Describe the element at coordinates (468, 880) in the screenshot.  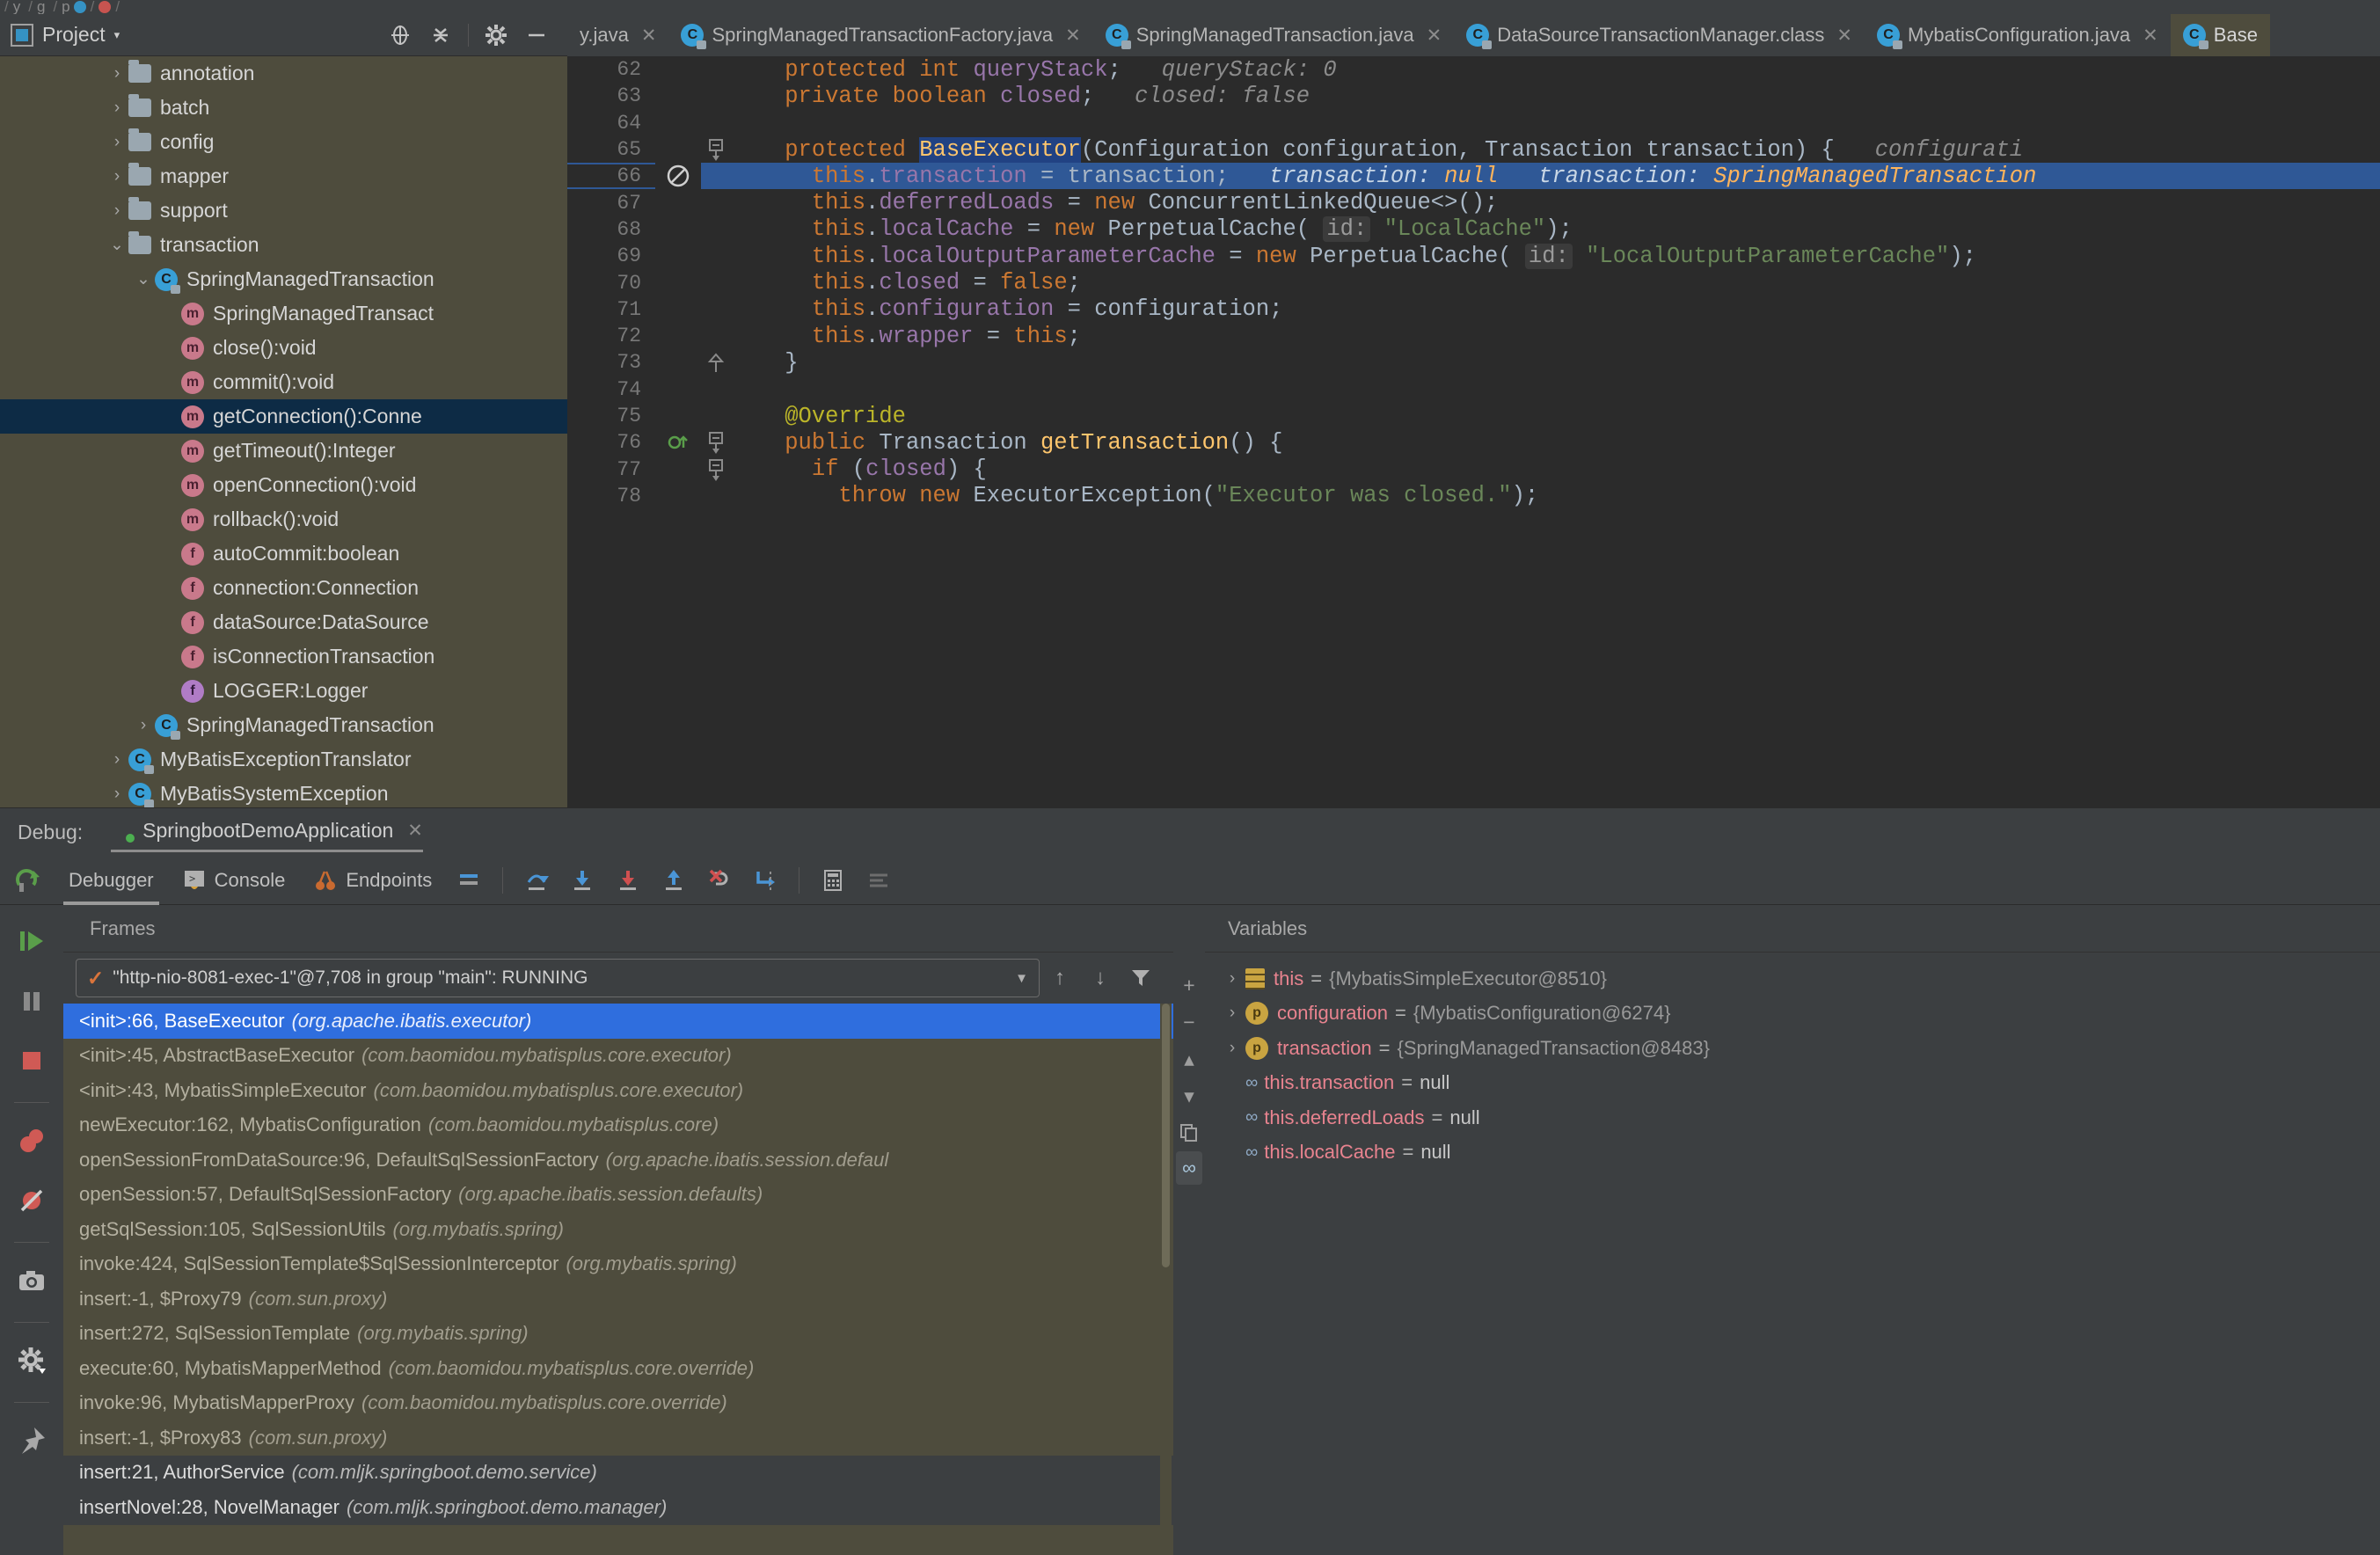
I see `layout-settings-icon` at that location.